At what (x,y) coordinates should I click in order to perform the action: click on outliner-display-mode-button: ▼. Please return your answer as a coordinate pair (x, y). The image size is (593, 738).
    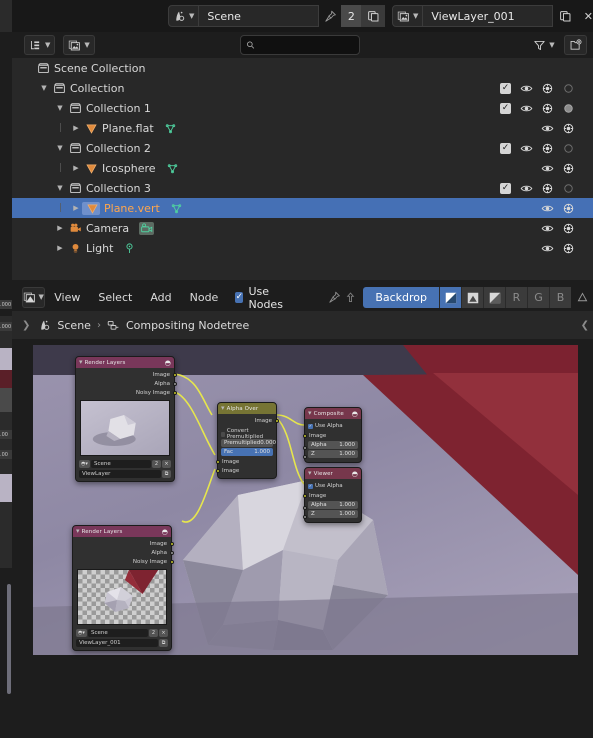
    Looking at the image, I should click on (40, 45).